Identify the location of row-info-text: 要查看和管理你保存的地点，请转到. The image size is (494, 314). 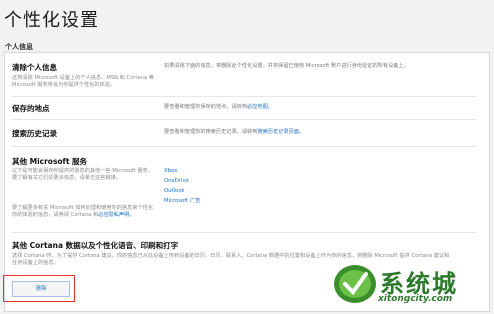
(206, 107).